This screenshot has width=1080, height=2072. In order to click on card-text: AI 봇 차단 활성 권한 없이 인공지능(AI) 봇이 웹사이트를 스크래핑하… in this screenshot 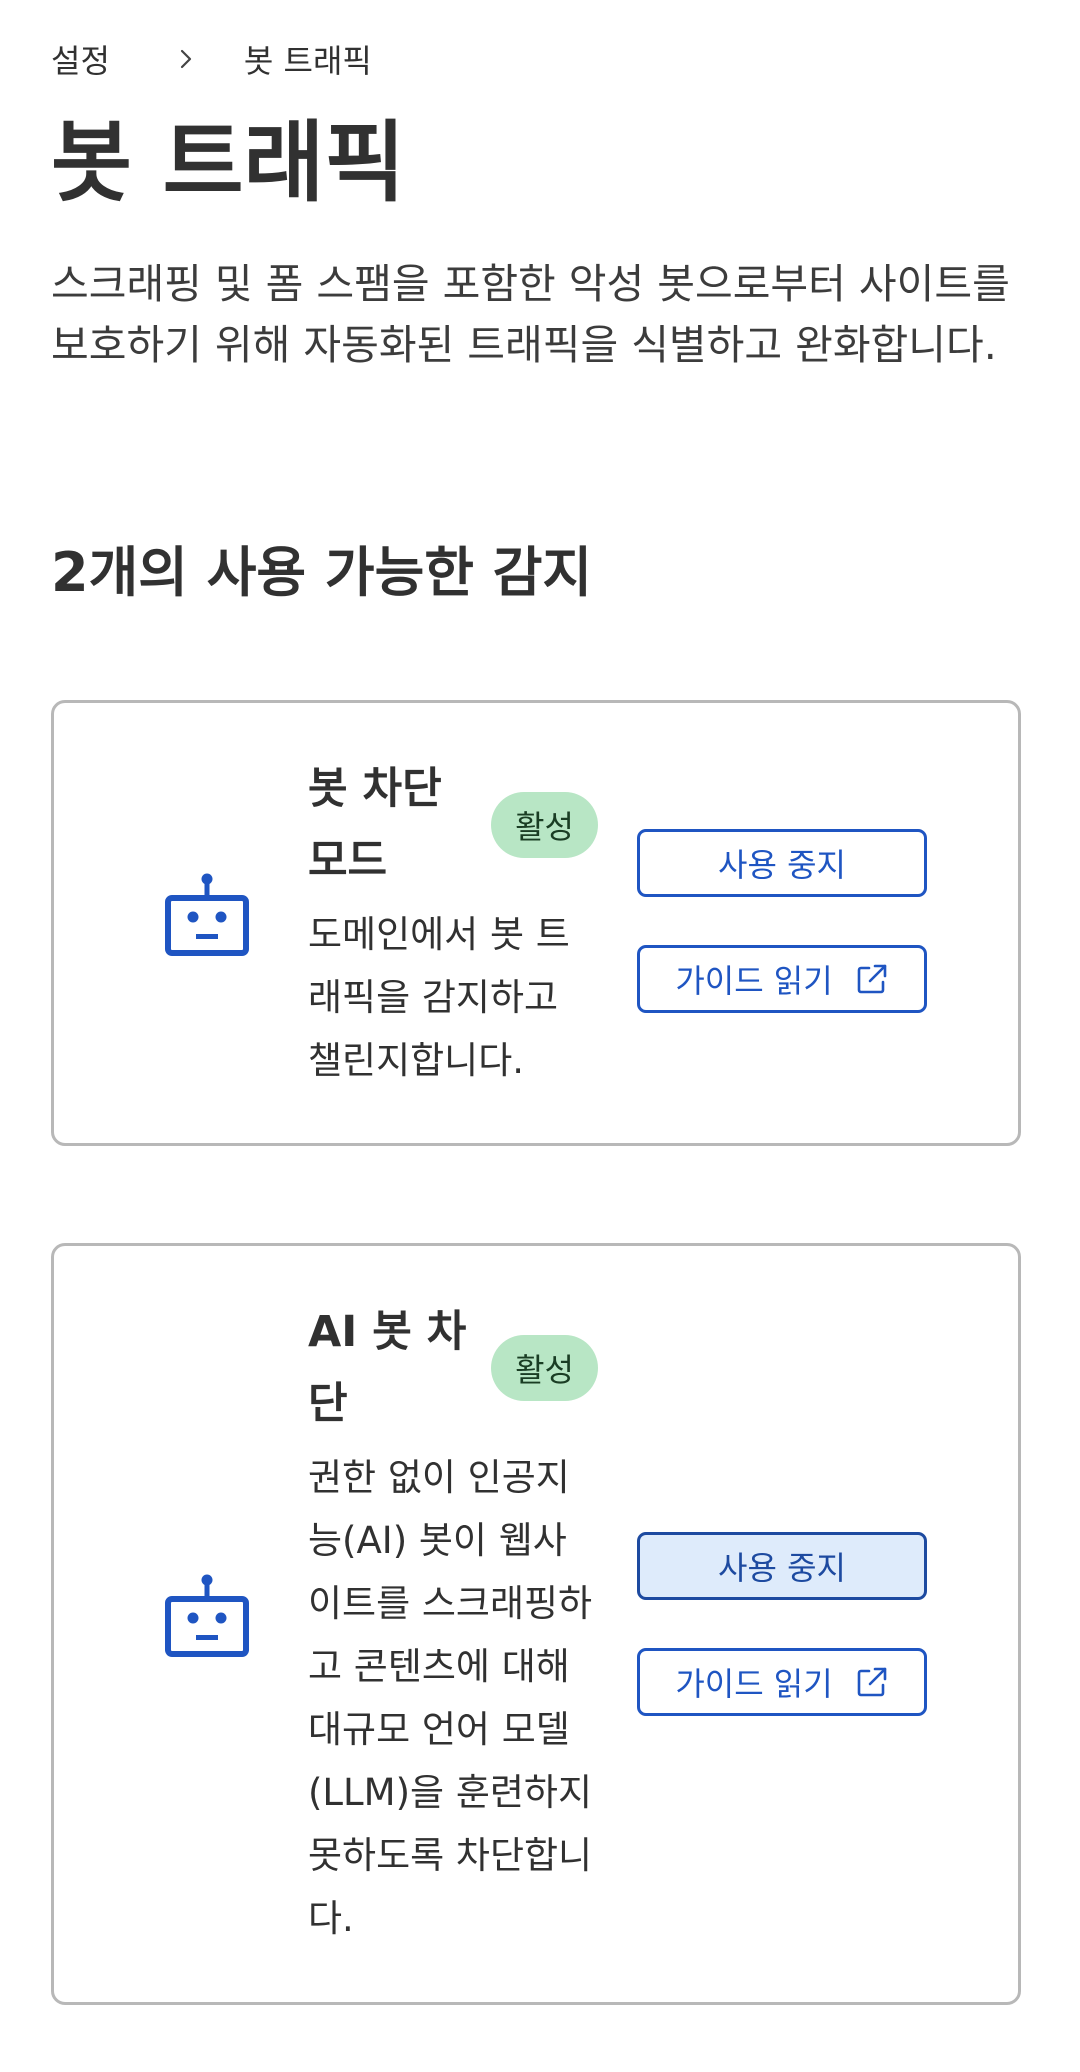, I will do `click(453, 1623)`.